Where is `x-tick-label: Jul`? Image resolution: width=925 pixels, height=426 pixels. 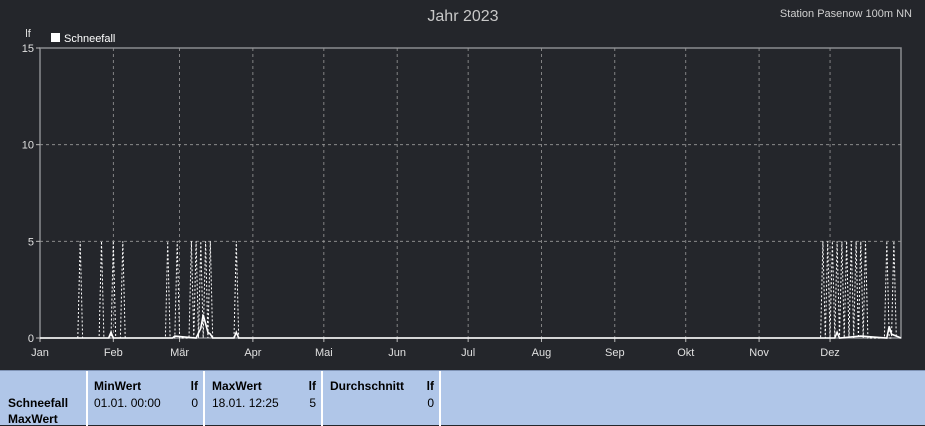 x-tick-label: Jul is located at coordinates (468, 353).